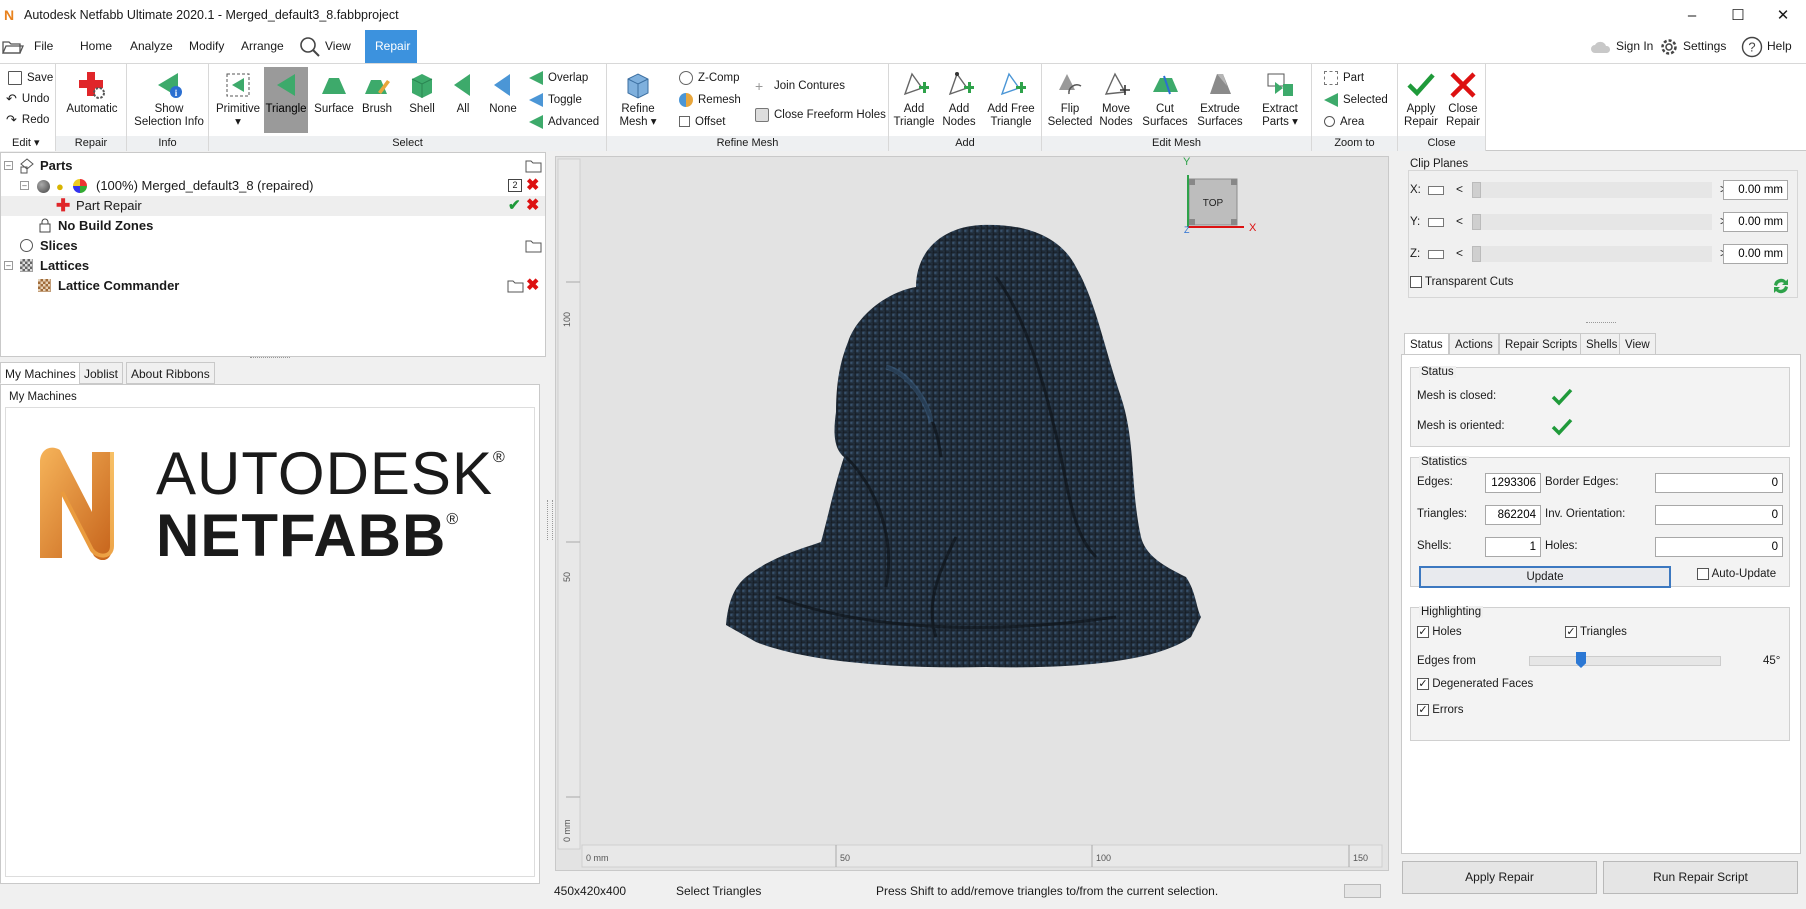 The image size is (1806, 909). What do you see at coordinates (238, 99) in the screenshot?
I see `primitive-button: Primitive ▾` at bounding box center [238, 99].